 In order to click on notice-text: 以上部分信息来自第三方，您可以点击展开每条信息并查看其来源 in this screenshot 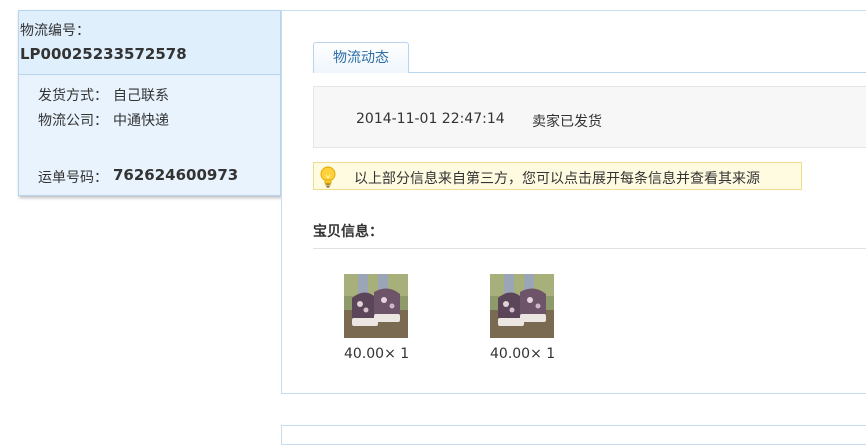, I will do `click(557, 179)`.